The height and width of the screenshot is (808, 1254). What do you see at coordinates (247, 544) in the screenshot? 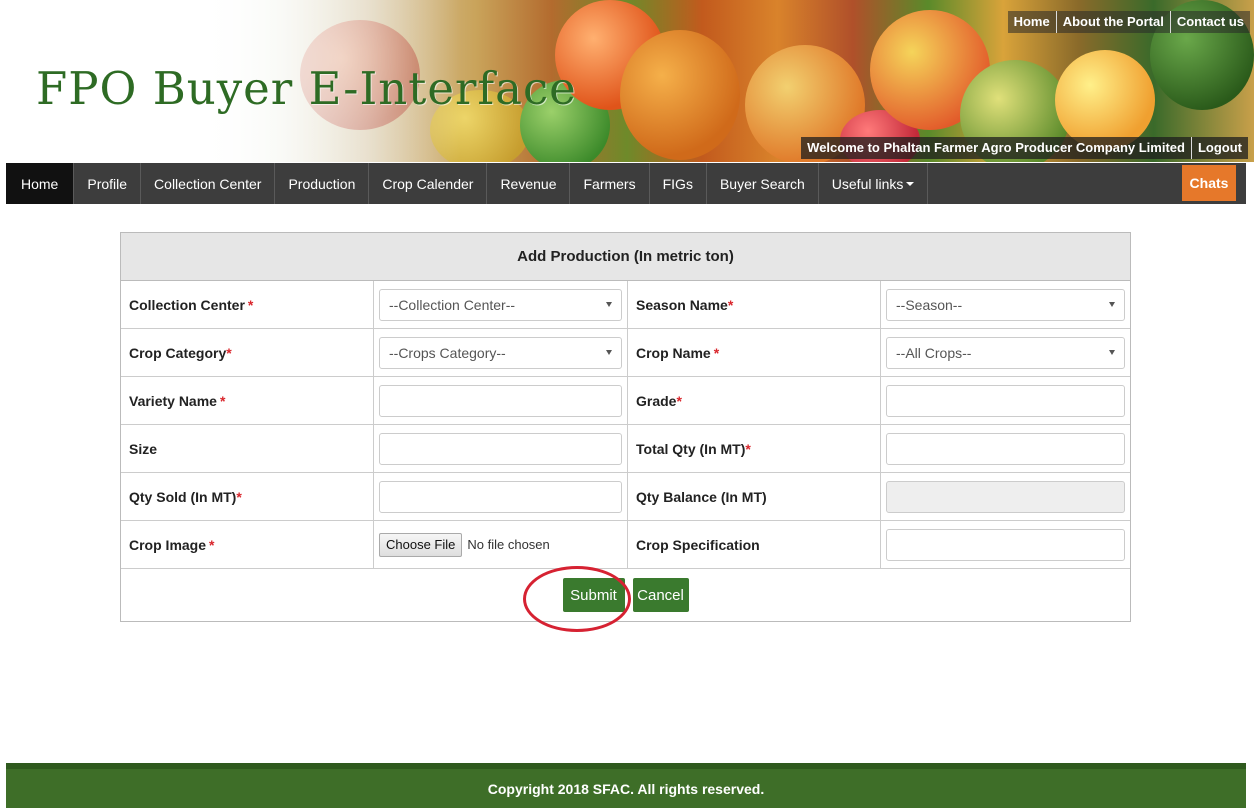
I see `crop-image-label-cell: Crop Image *` at bounding box center [247, 544].